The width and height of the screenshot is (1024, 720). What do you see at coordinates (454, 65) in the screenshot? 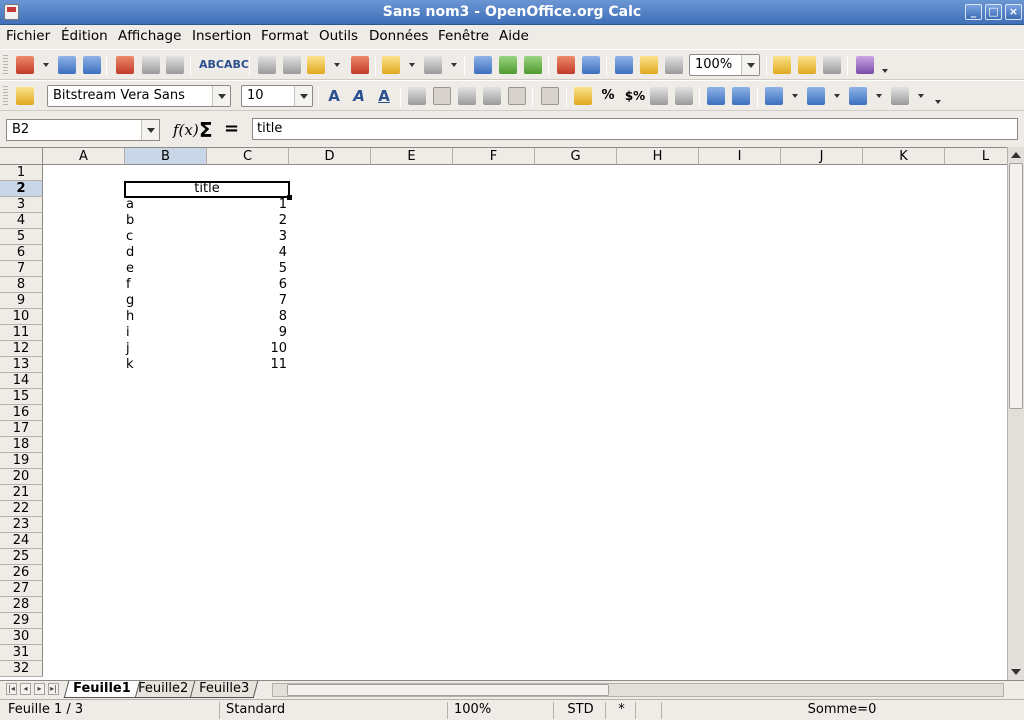
I see `redo-dropdown-icon` at bounding box center [454, 65].